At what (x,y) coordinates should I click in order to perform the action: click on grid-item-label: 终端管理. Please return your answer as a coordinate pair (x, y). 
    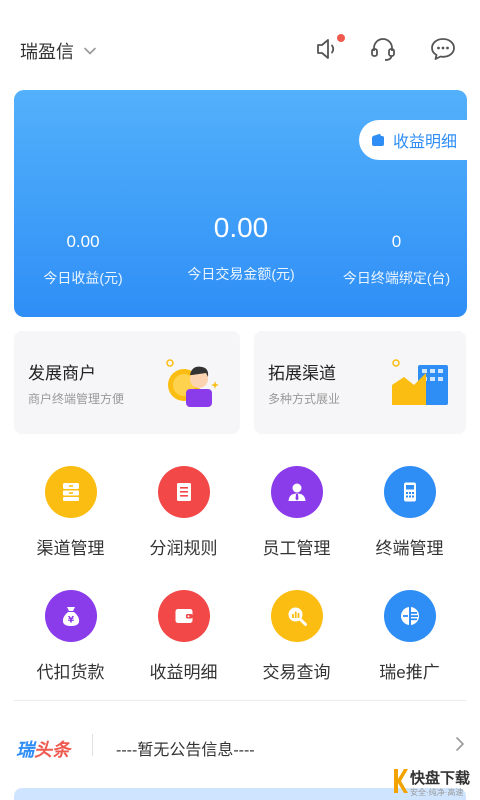
    Looking at the image, I should click on (409, 548).